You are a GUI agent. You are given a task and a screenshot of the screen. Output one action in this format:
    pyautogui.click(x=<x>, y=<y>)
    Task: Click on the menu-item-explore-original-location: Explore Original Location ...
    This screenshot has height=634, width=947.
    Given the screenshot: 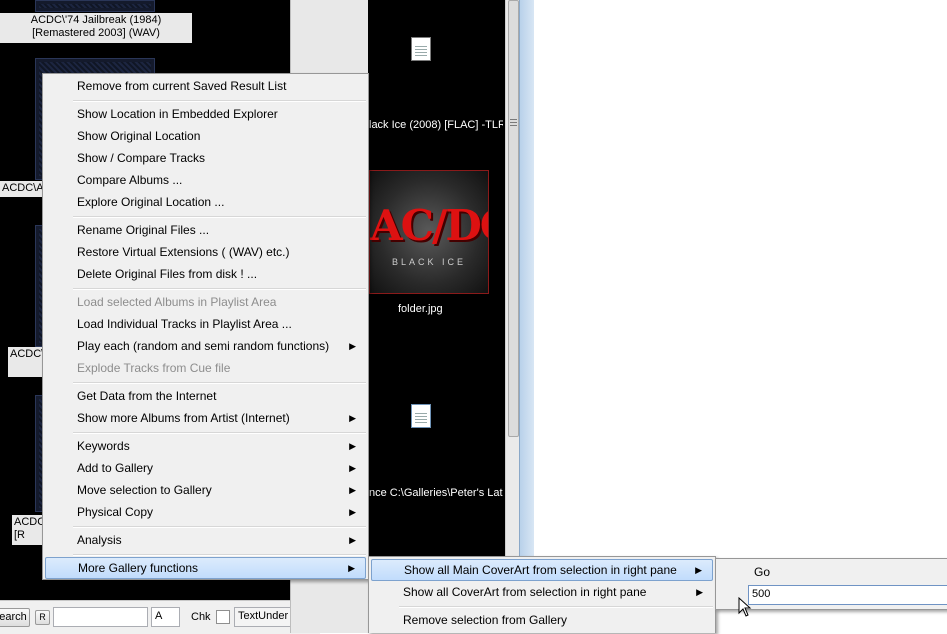 What is the action you would take?
    pyautogui.click(x=205, y=202)
    